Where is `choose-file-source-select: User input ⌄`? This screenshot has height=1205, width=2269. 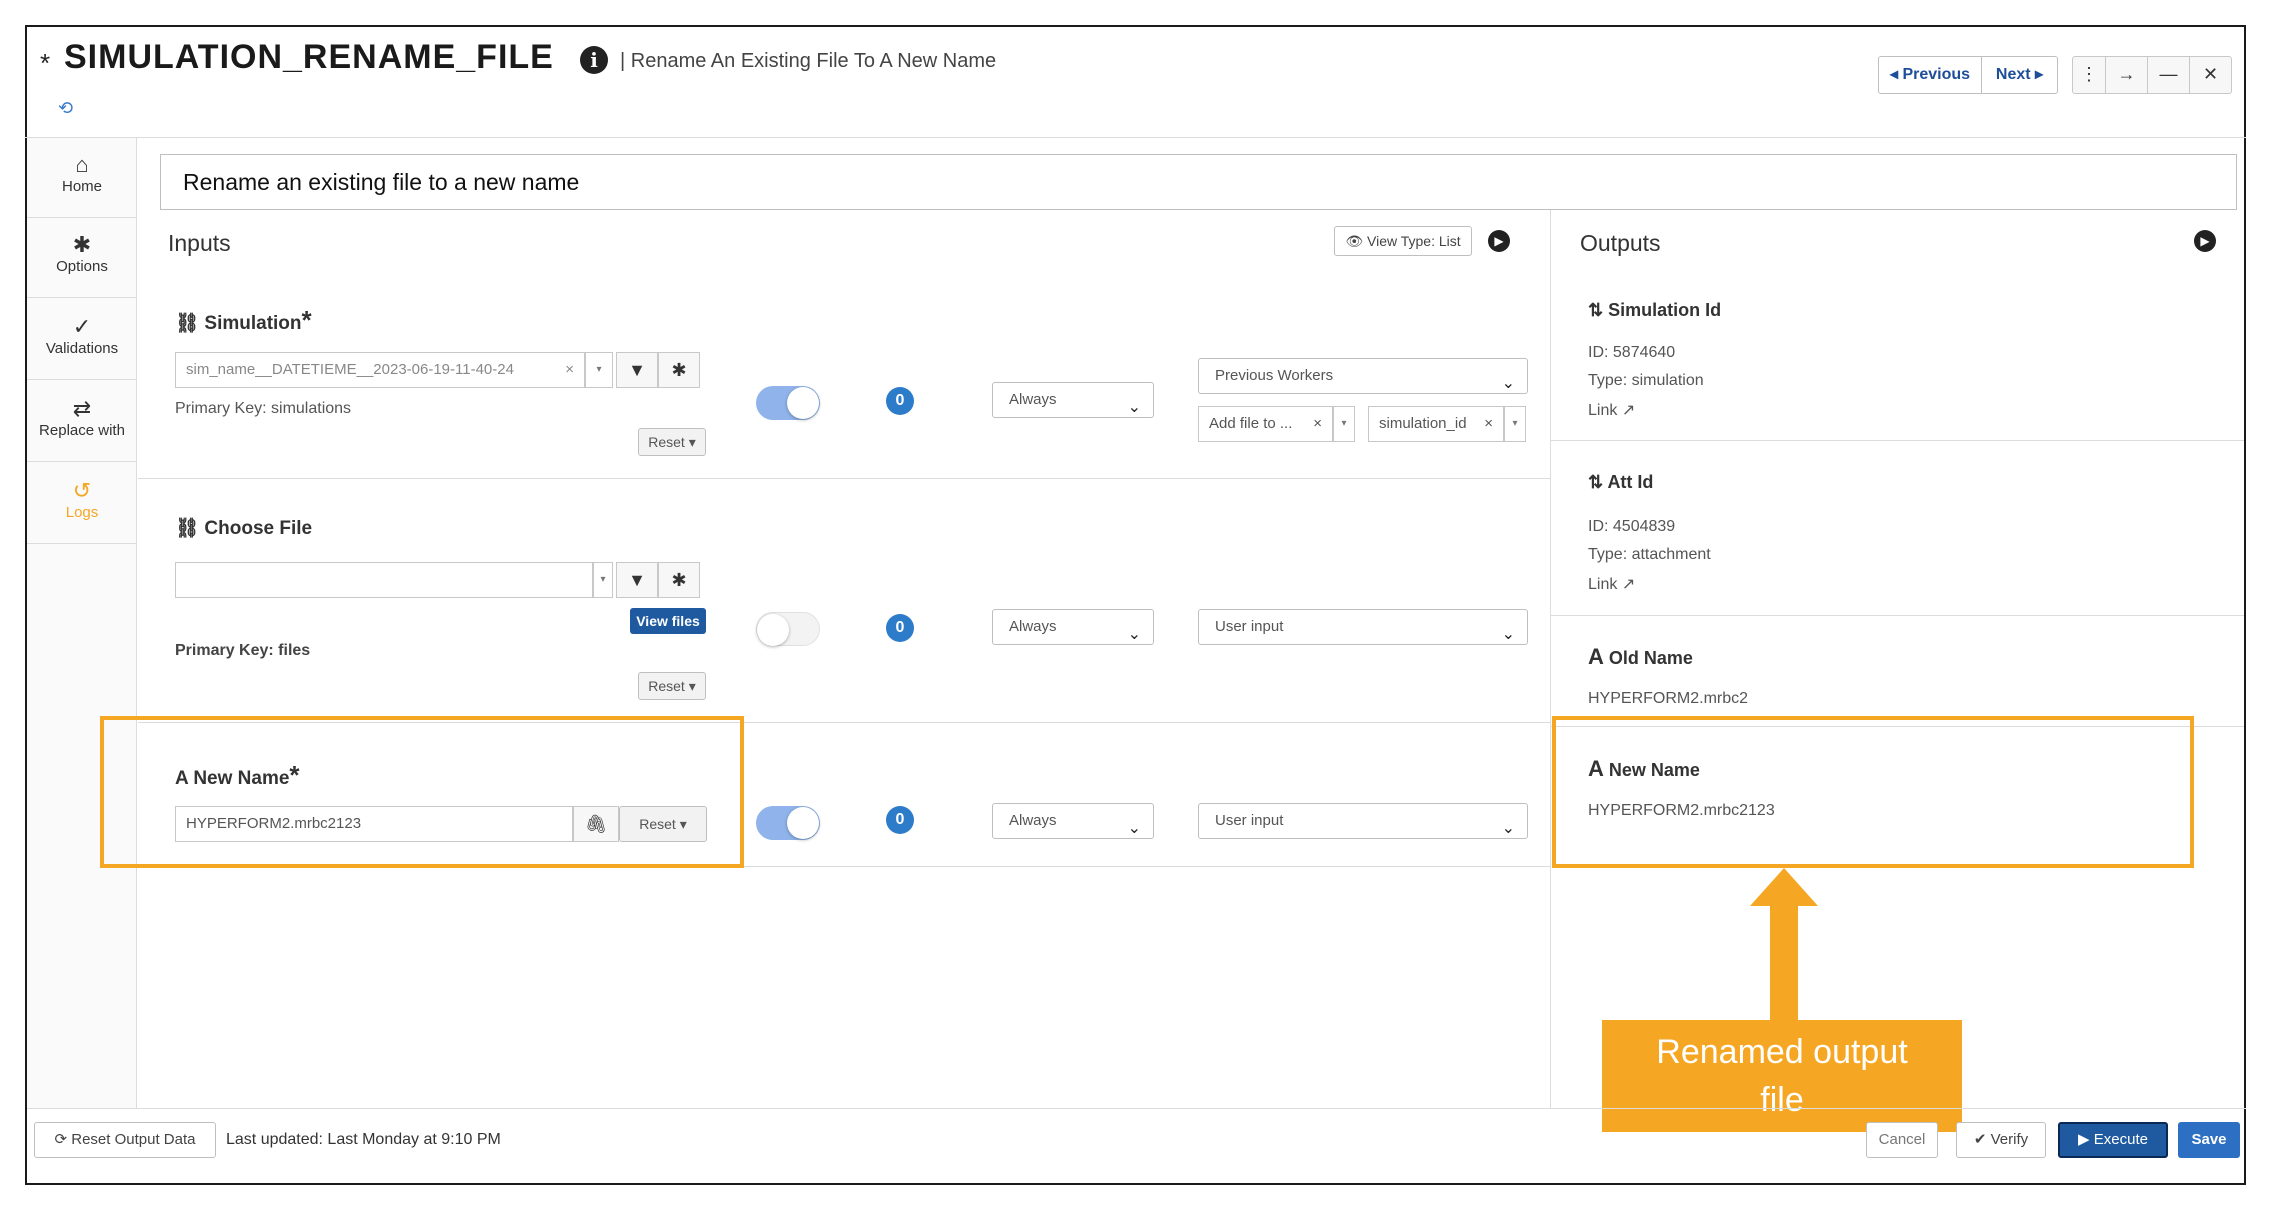 choose-file-source-select: User input ⌄ is located at coordinates (1363, 627).